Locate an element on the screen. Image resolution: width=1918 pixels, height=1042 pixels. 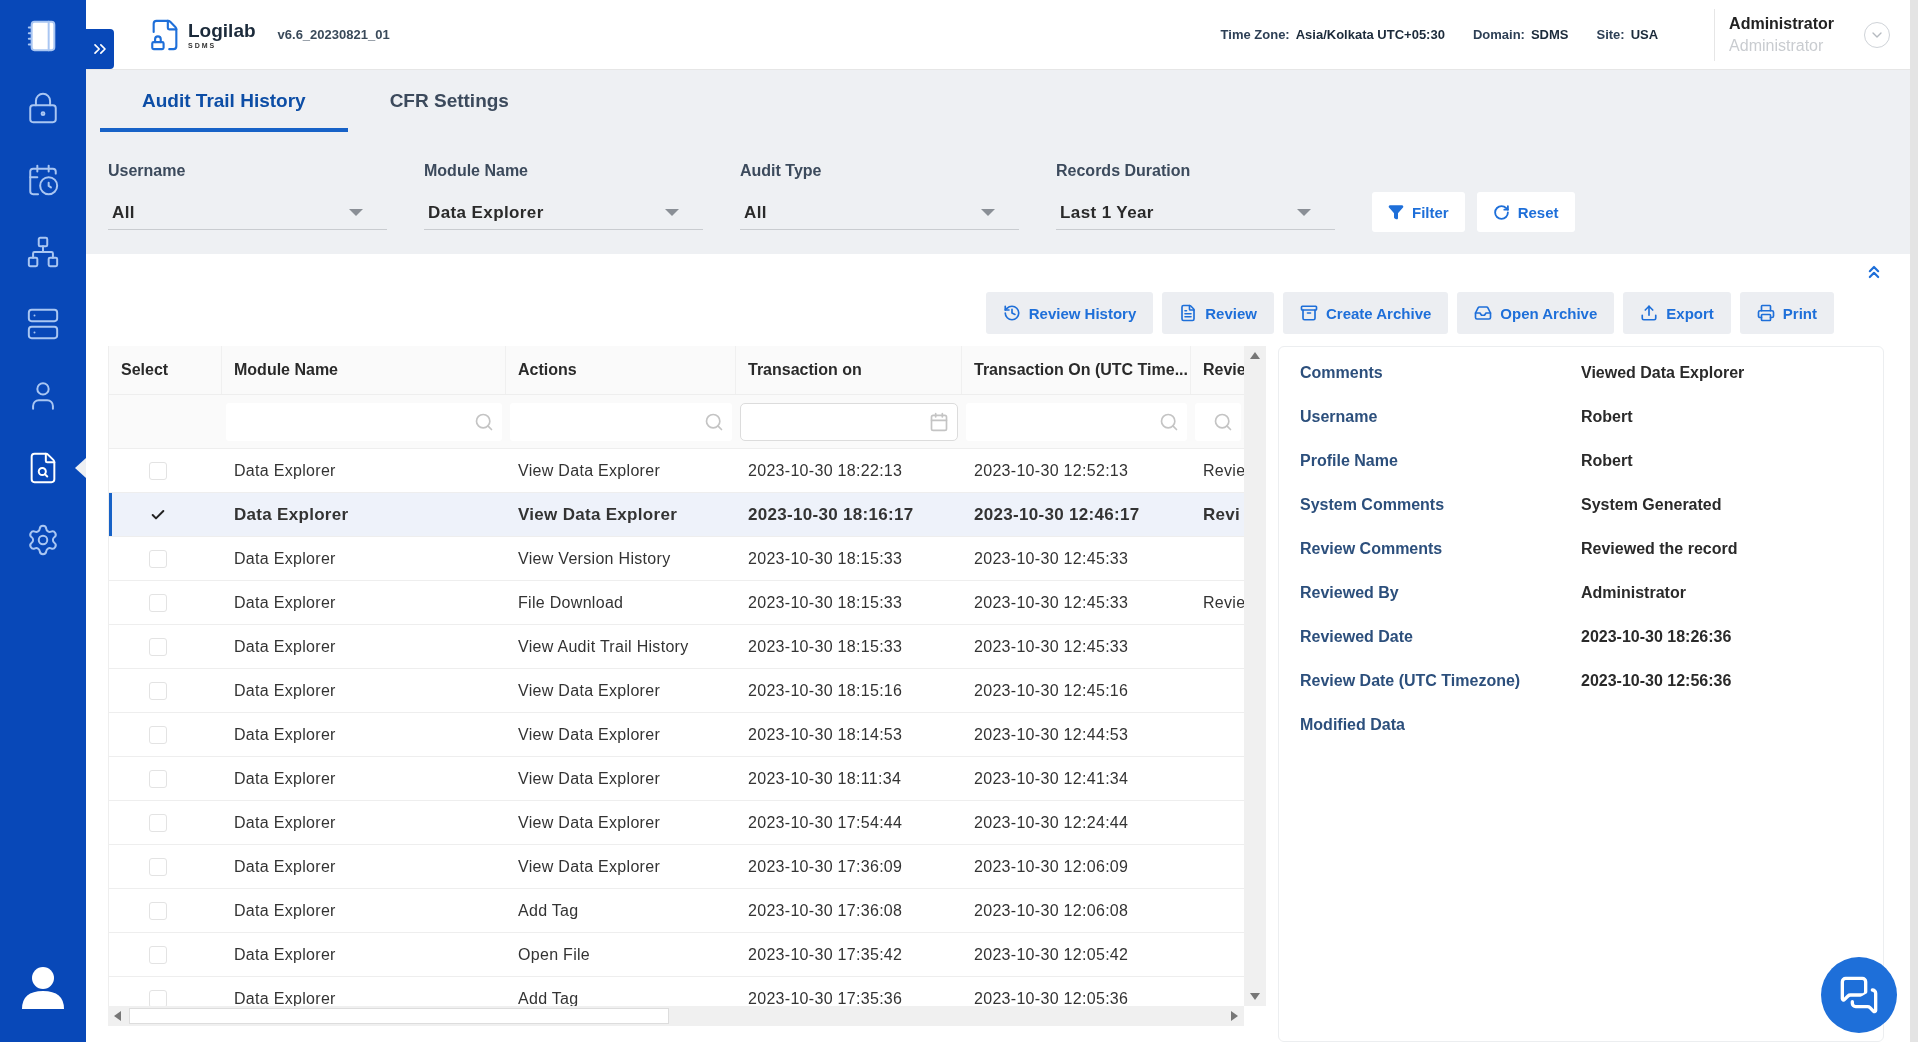
user-name: Administrator is located at coordinates (1781, 23).